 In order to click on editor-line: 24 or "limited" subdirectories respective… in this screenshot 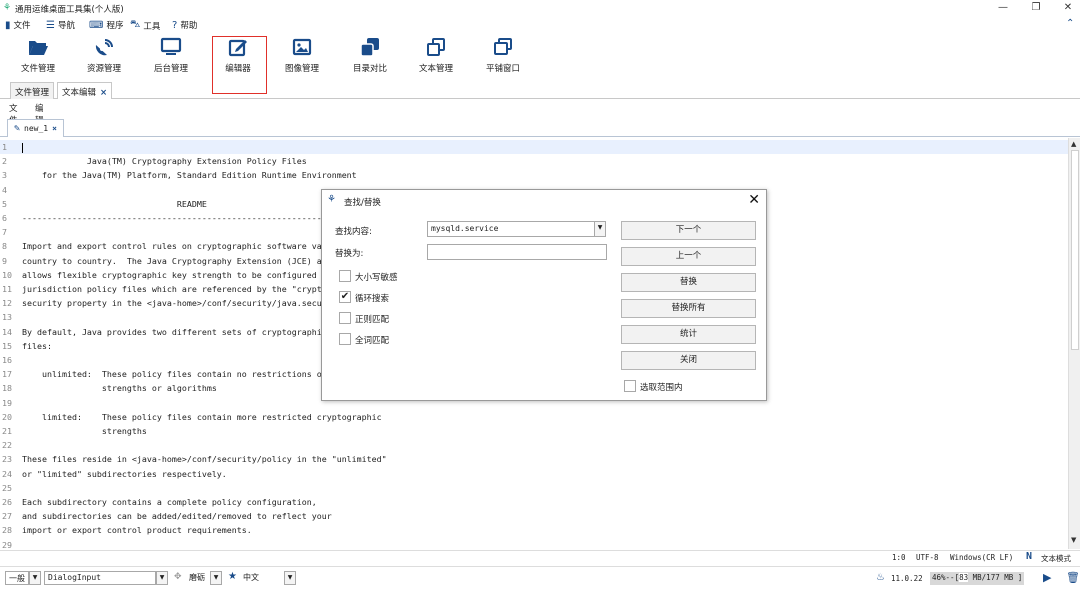, I will do `click(534, 474)`.